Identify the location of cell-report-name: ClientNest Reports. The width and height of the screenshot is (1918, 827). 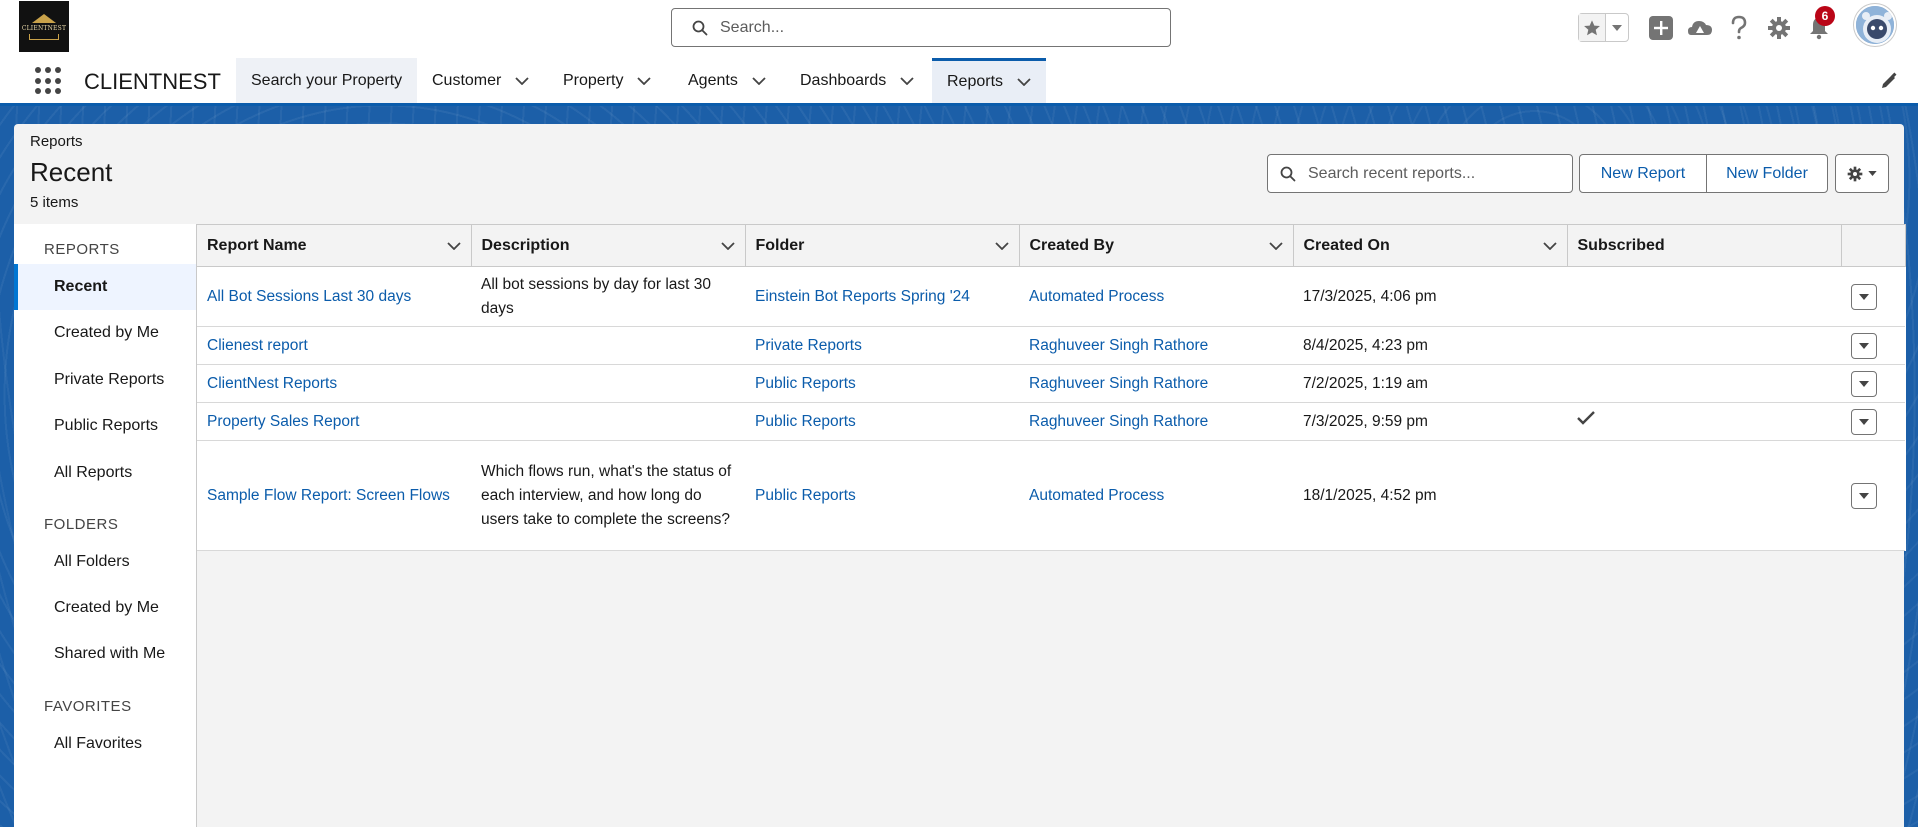
(334, 383).